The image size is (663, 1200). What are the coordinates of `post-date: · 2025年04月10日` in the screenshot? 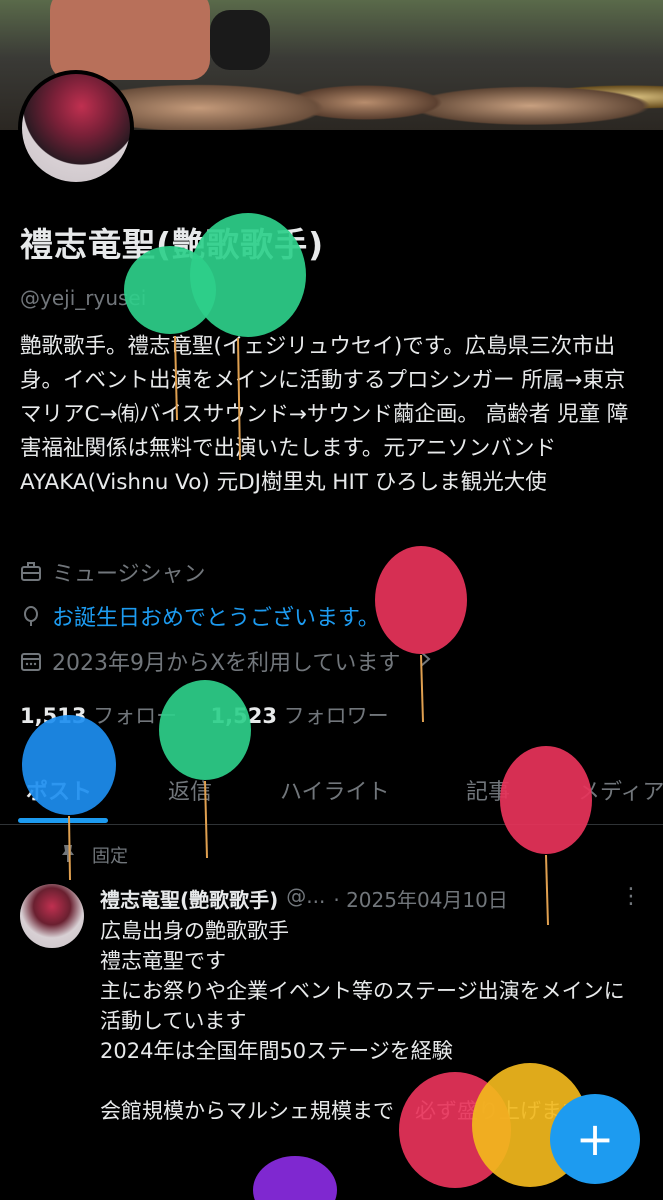 It's located at (420, 900).